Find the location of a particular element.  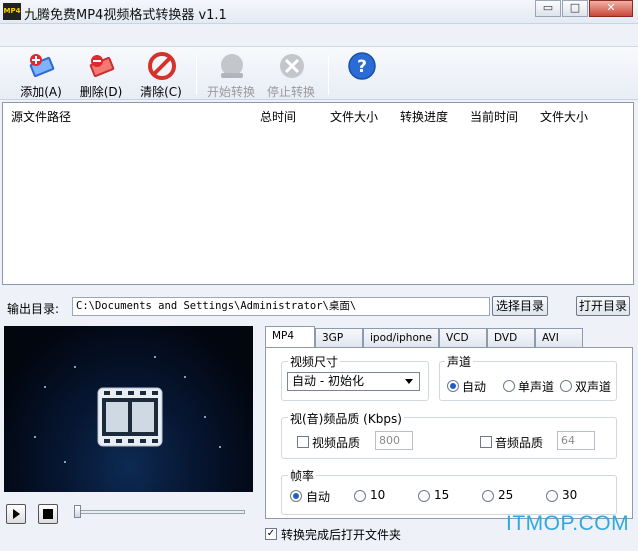

window-title: 九腾免费MP4视频格式转换器 v1.1 is located at coordinates (125, 15).